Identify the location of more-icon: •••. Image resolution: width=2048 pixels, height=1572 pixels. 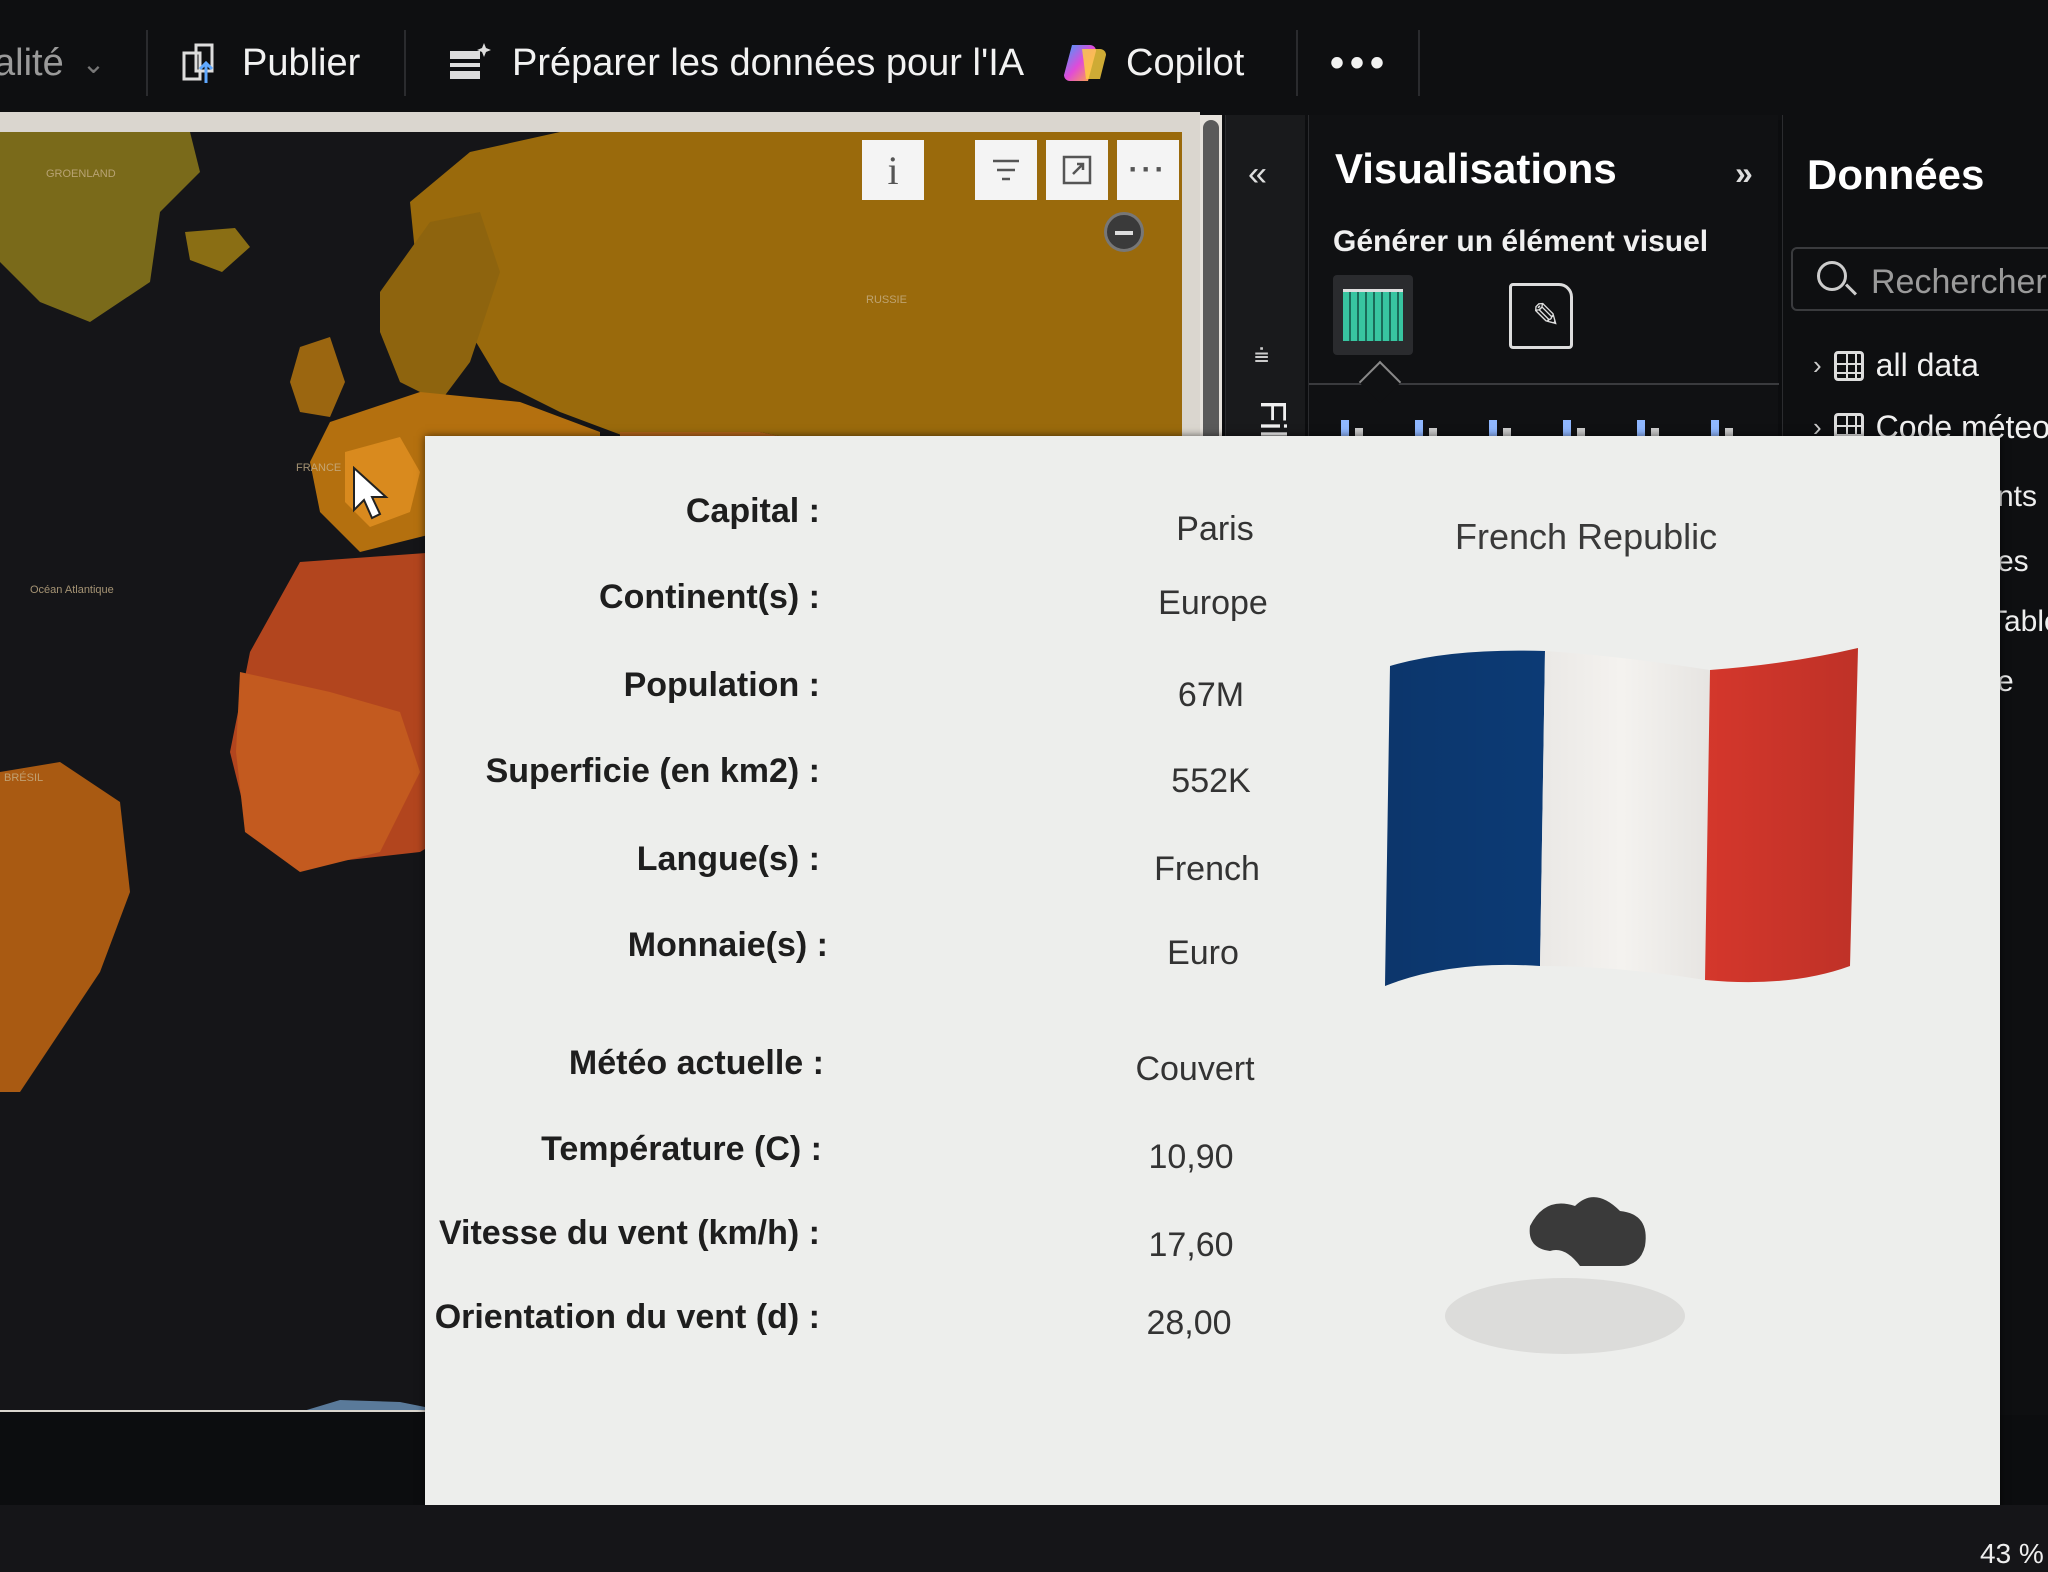
(1360, 62).